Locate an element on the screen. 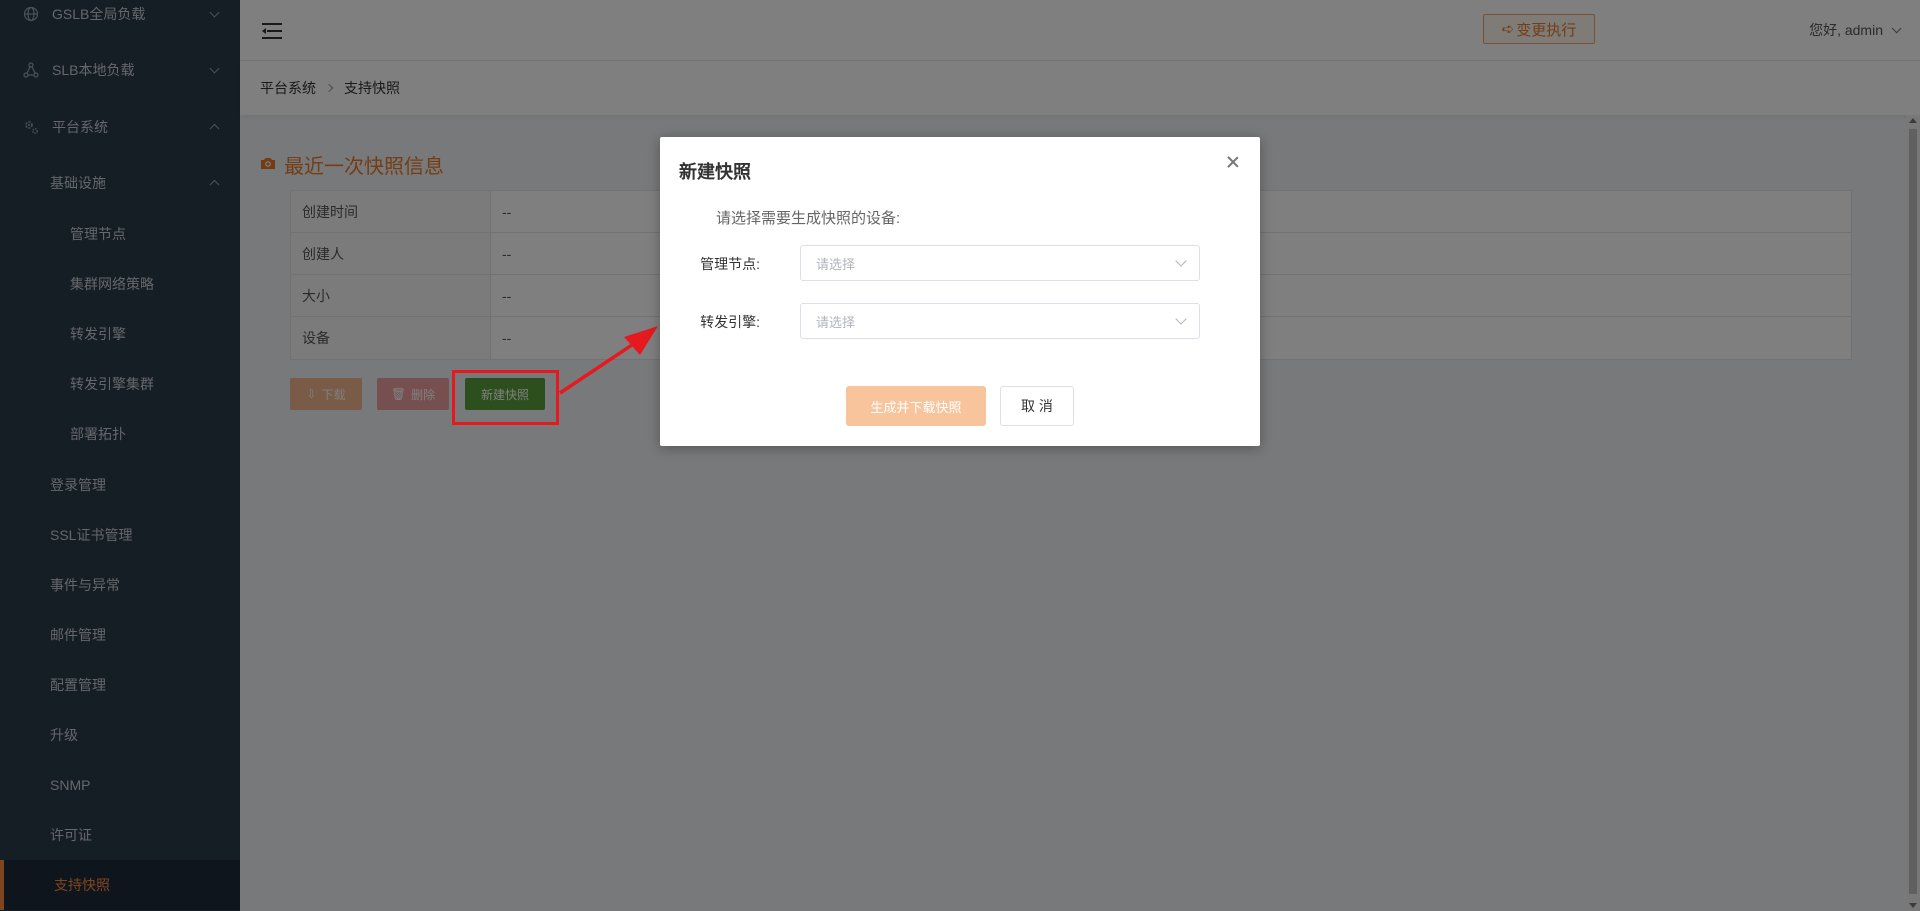 The width and height of the screenshot is (1920, 911). cancel-button: 取 消 is located at coordinates (1037, 406).